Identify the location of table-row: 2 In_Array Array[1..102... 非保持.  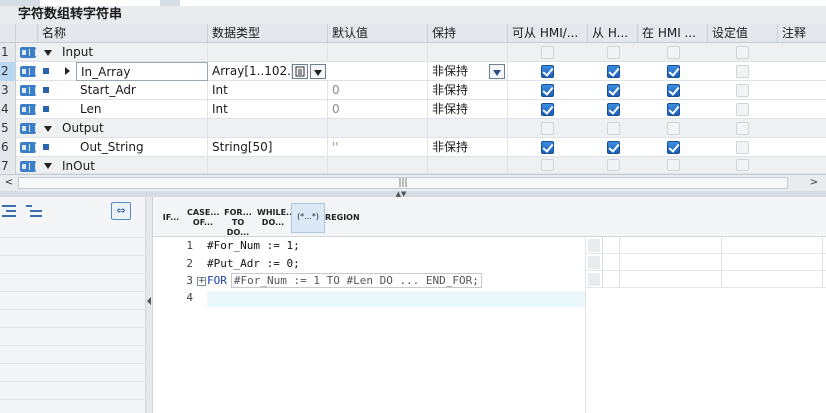
(413, 71).